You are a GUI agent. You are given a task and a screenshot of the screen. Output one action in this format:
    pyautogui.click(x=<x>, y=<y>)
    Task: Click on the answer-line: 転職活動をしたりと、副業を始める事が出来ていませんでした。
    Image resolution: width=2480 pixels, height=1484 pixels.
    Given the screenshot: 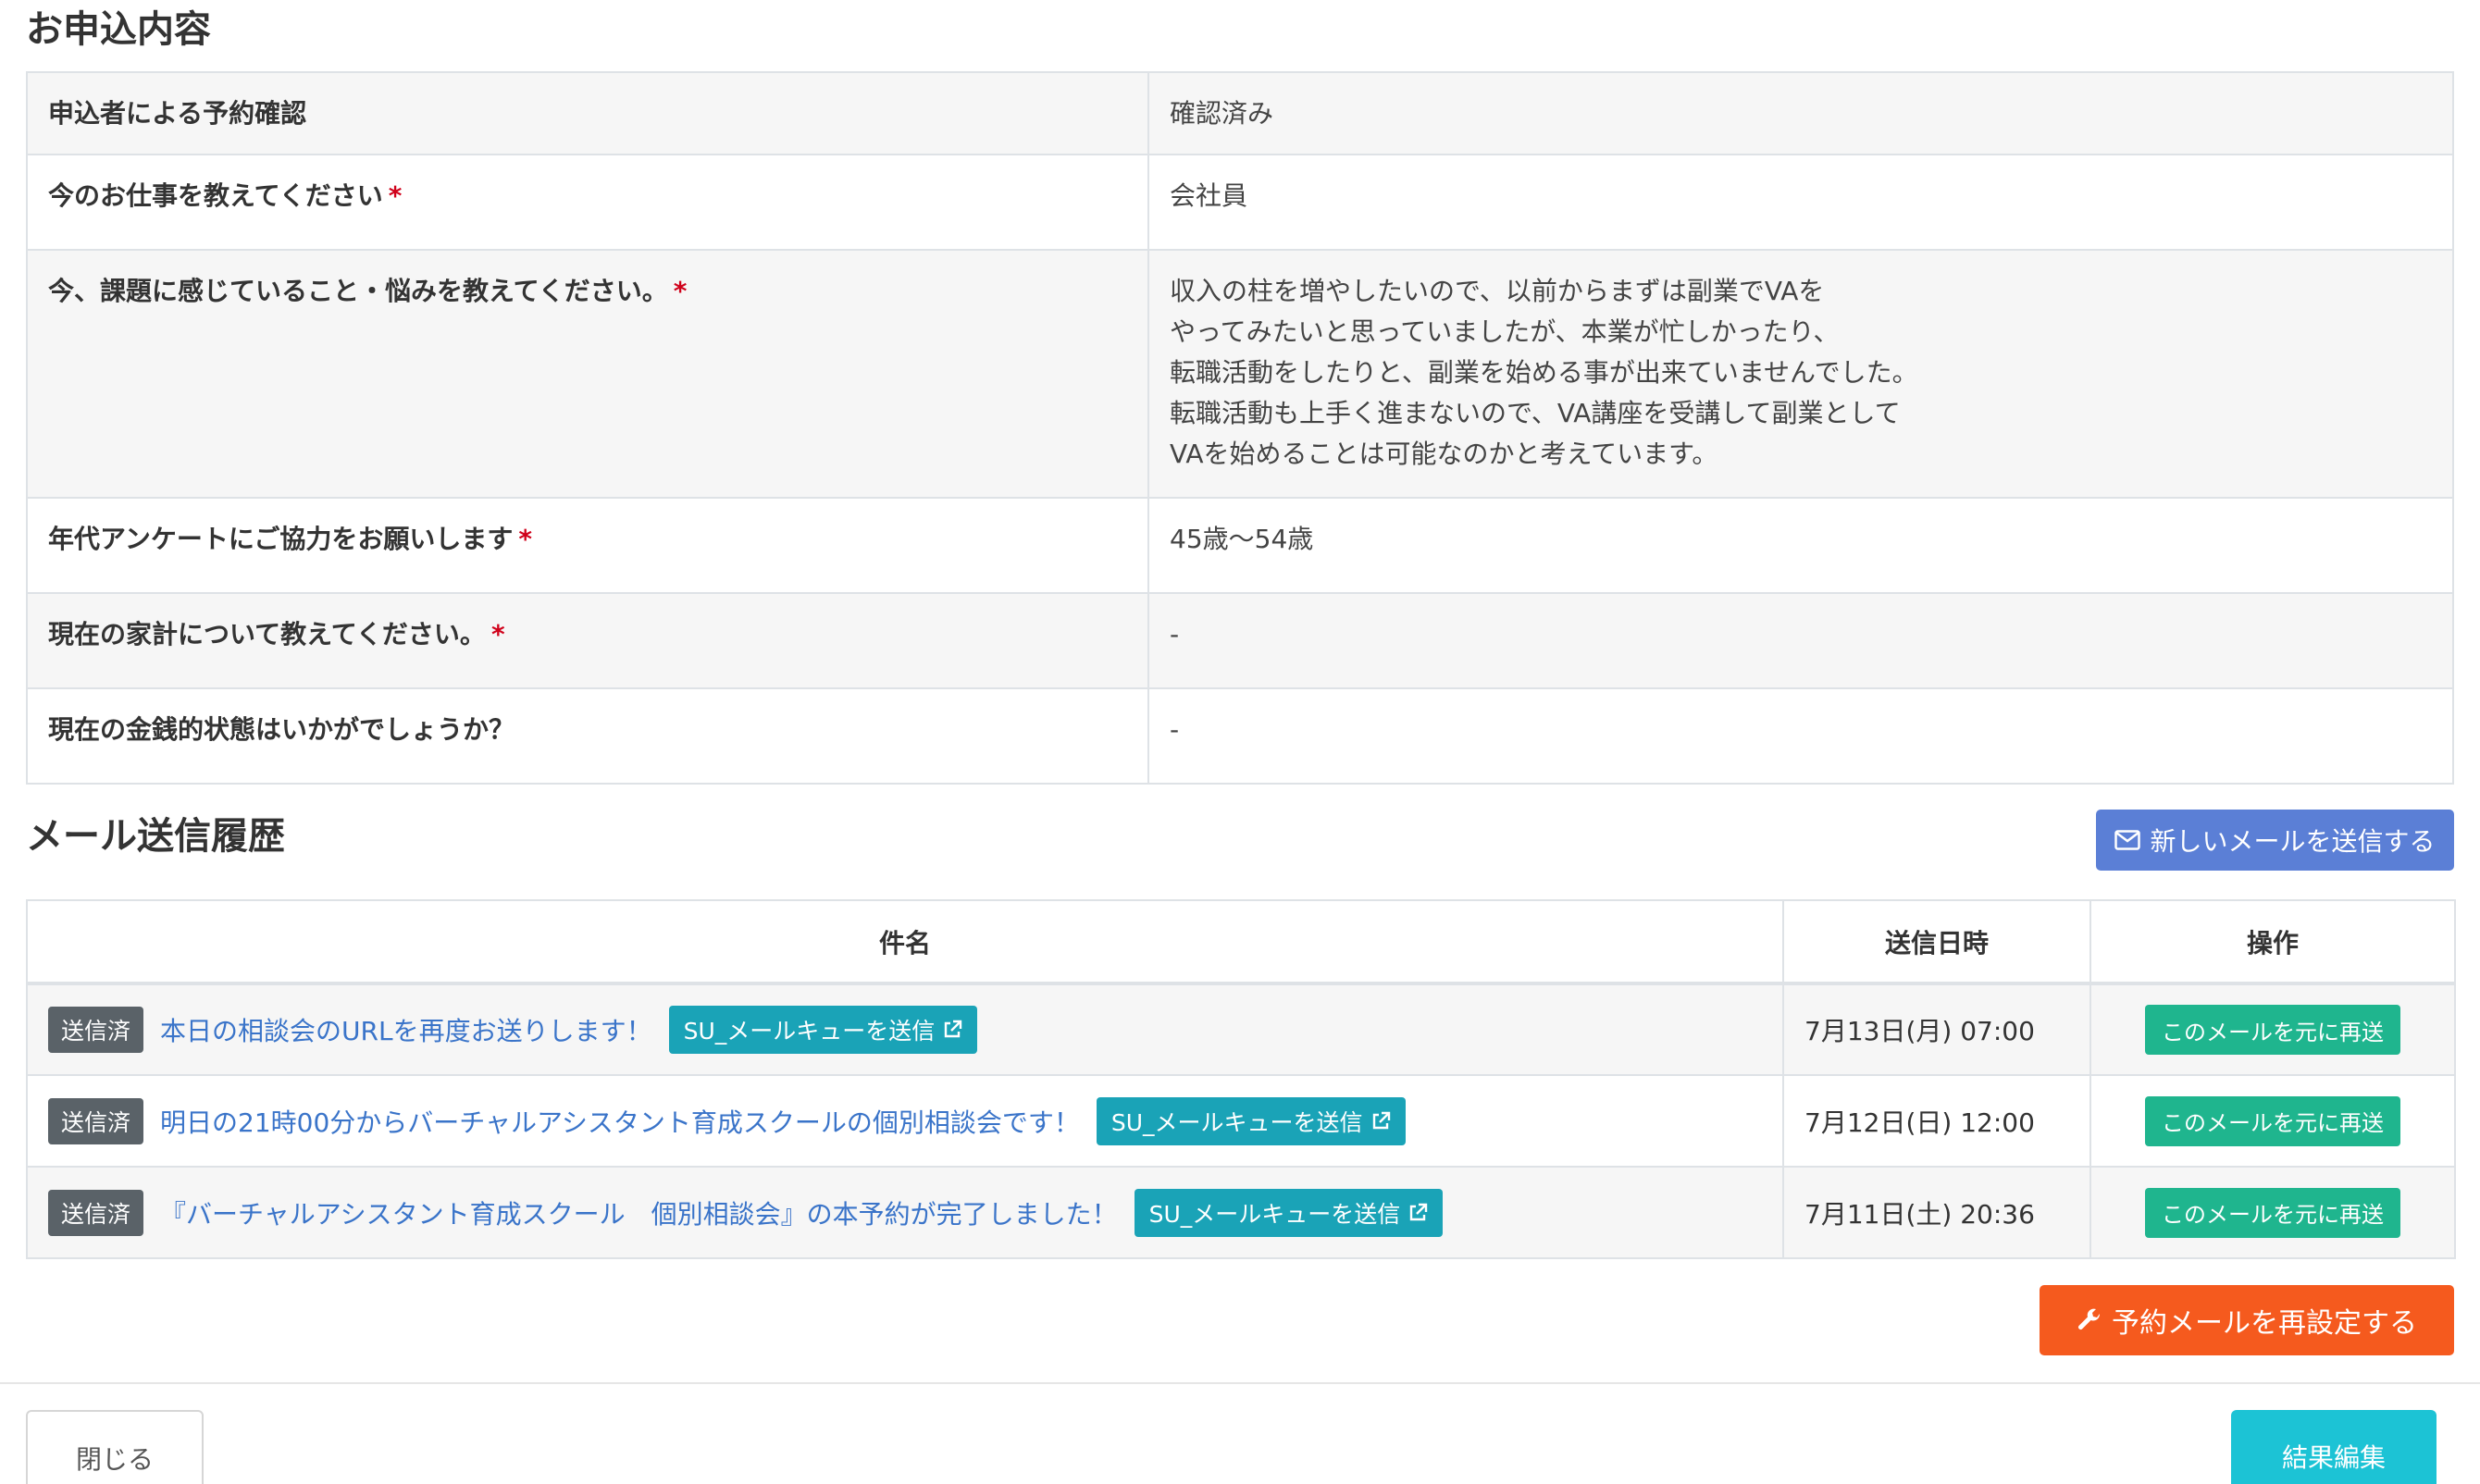 What is the action you would take?
    pyautogui.click(x=1544, y=372)
    